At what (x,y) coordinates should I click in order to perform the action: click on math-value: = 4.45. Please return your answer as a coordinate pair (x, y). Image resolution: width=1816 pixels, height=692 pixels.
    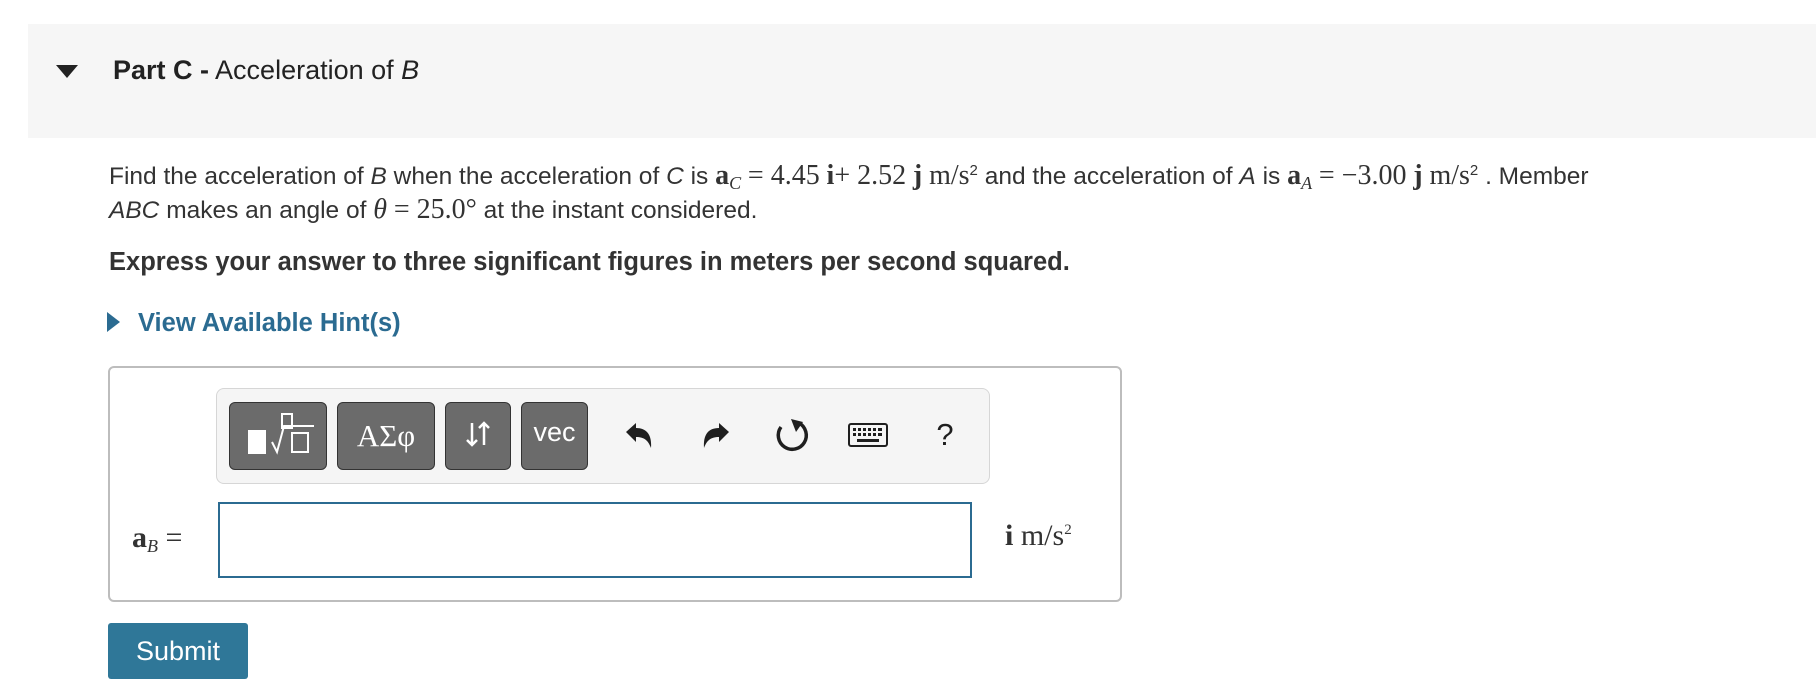
    Looking at the image, I should click on (783, 175).